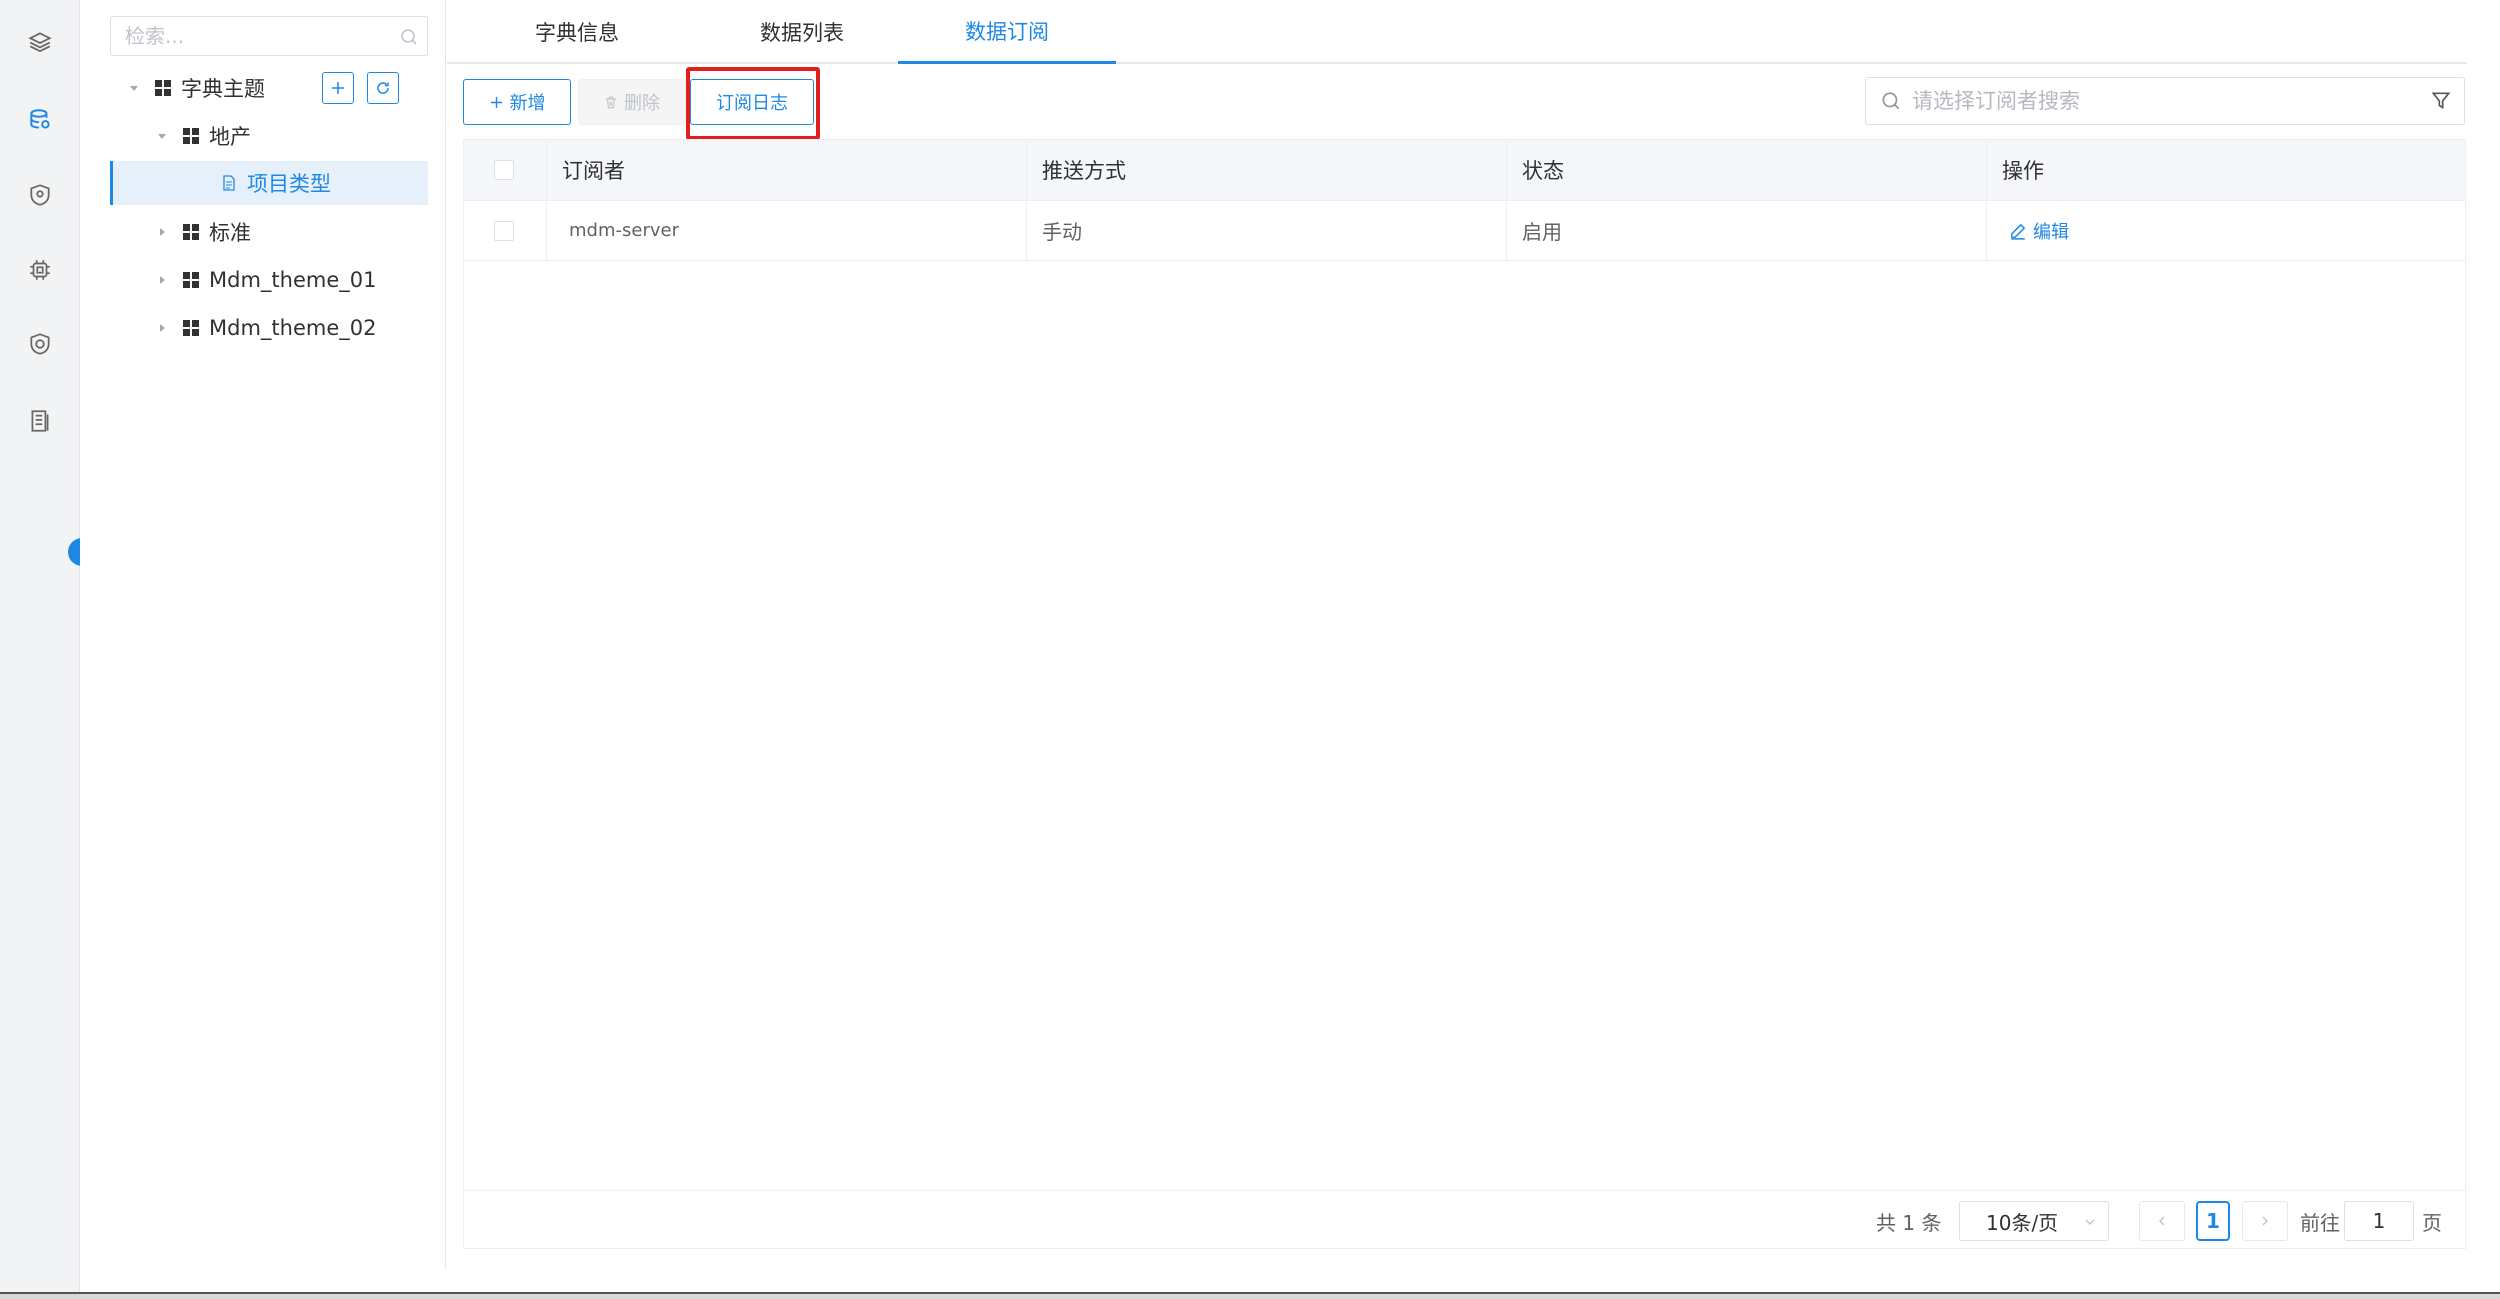  I want to click on tree-node-label: Mdm_theme_02, so click(293, 328).